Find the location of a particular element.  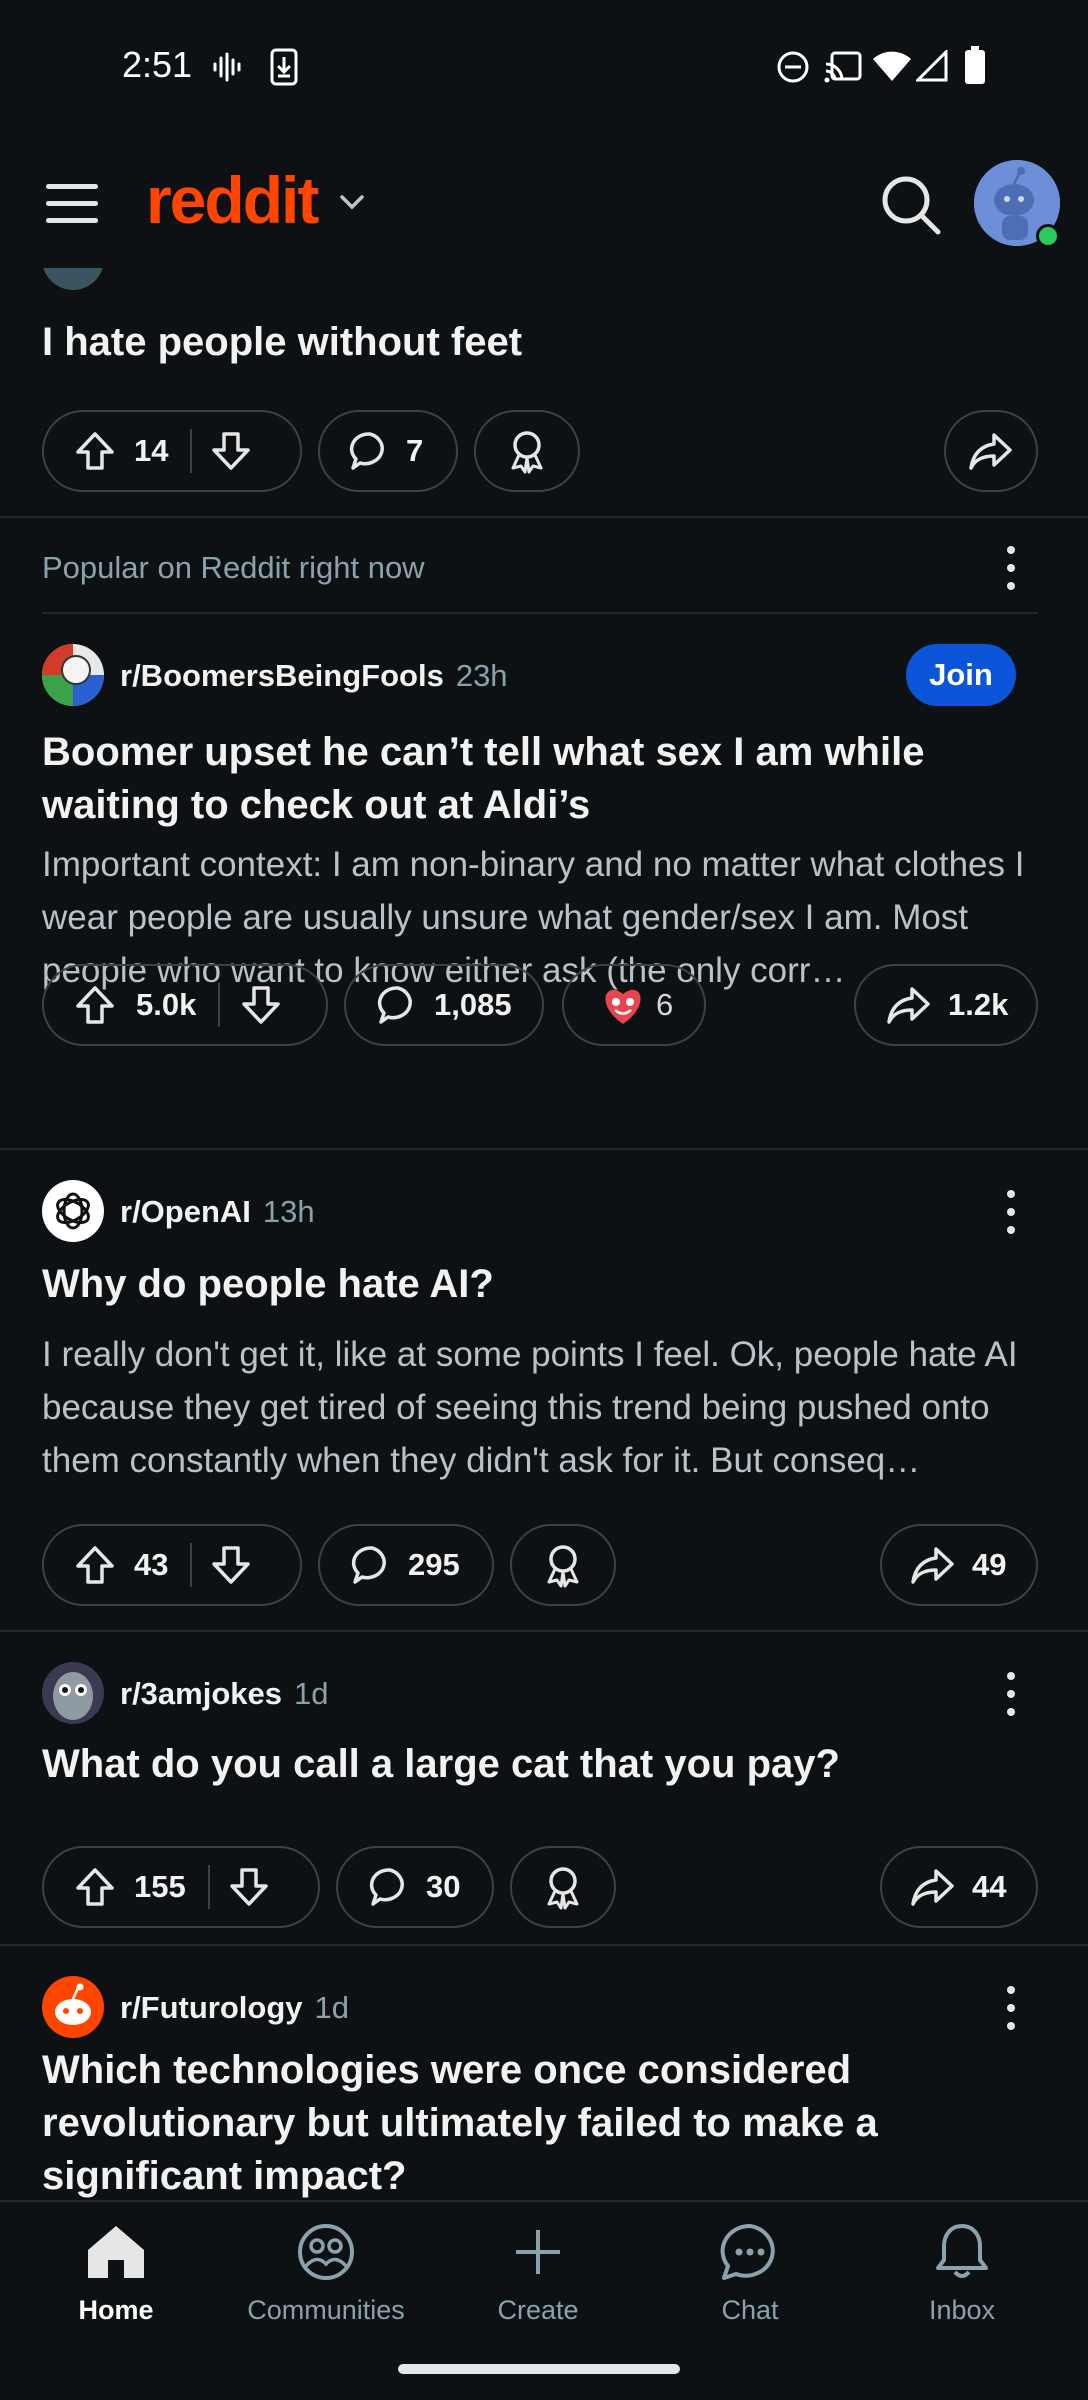

voice-icon is located at coordinates (227, 67).